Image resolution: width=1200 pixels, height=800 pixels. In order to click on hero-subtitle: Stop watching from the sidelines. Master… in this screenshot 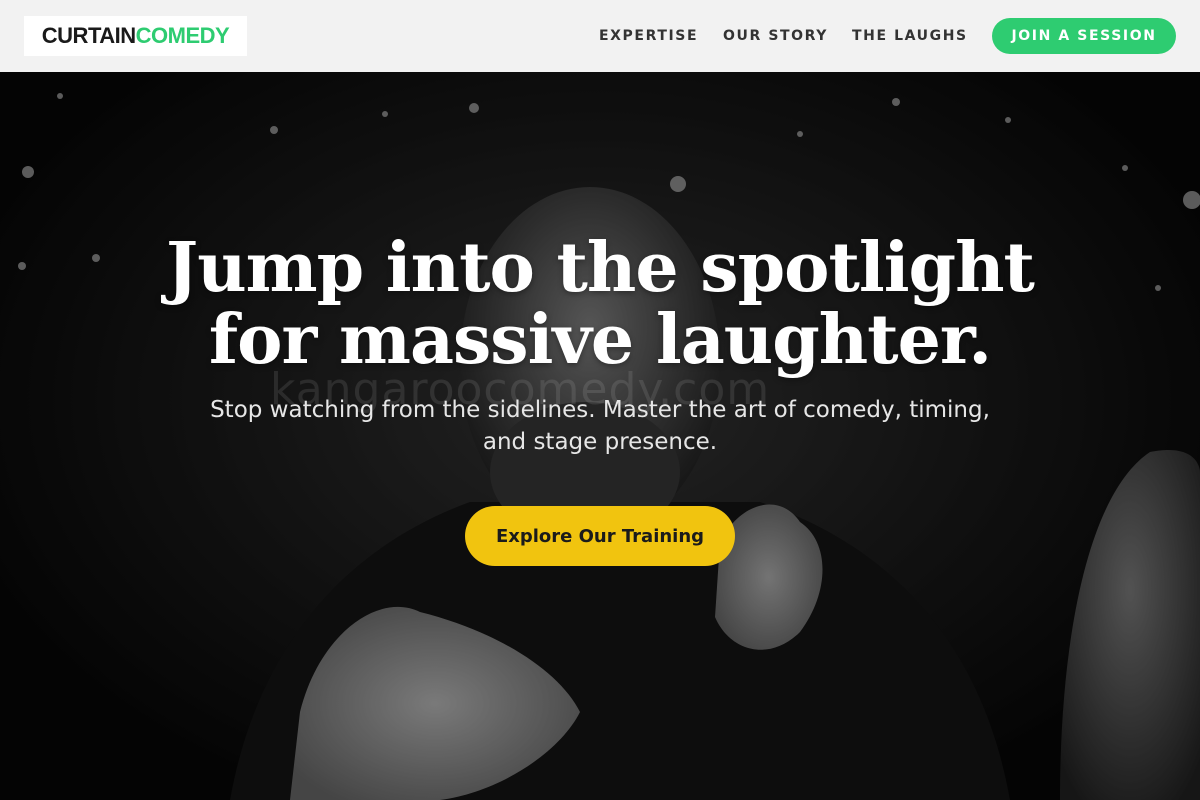, I will do `click(600, 426)`.